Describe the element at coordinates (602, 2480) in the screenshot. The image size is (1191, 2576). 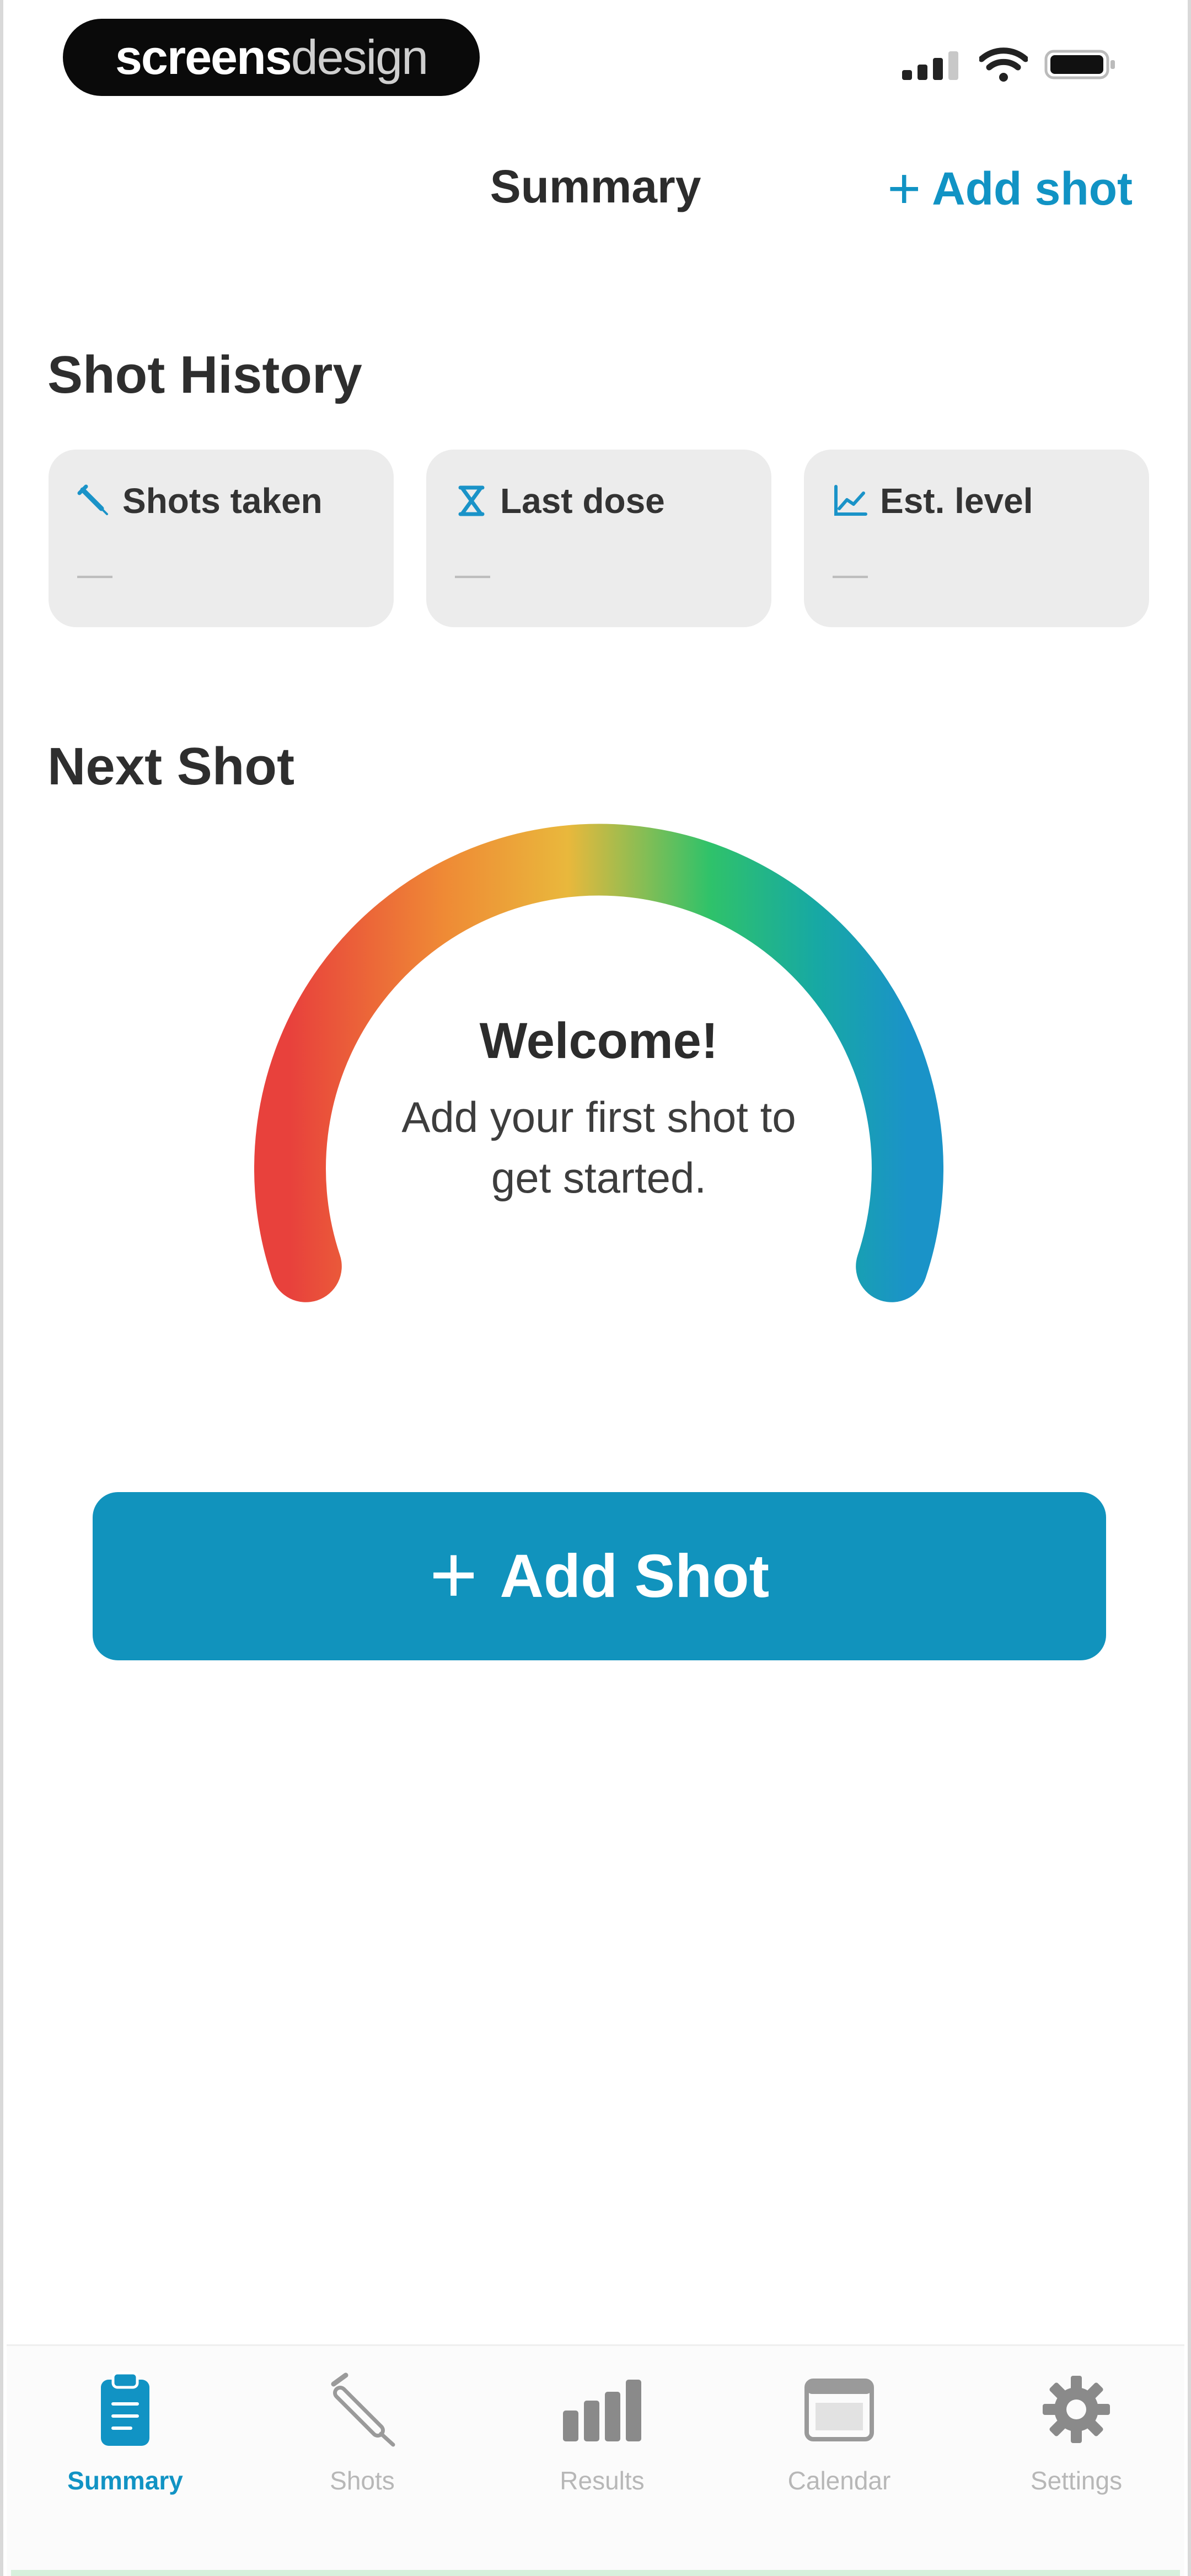
I see `tab-label: Results` at that location.